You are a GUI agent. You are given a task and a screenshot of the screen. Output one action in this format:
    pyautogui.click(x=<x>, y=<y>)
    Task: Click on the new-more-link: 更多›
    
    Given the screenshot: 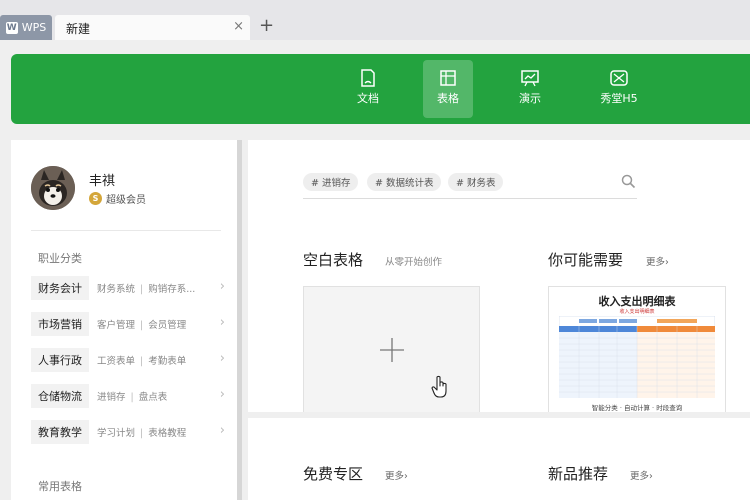 What is the action you would take?
    pyautogui.click(x=641, y=475)
    